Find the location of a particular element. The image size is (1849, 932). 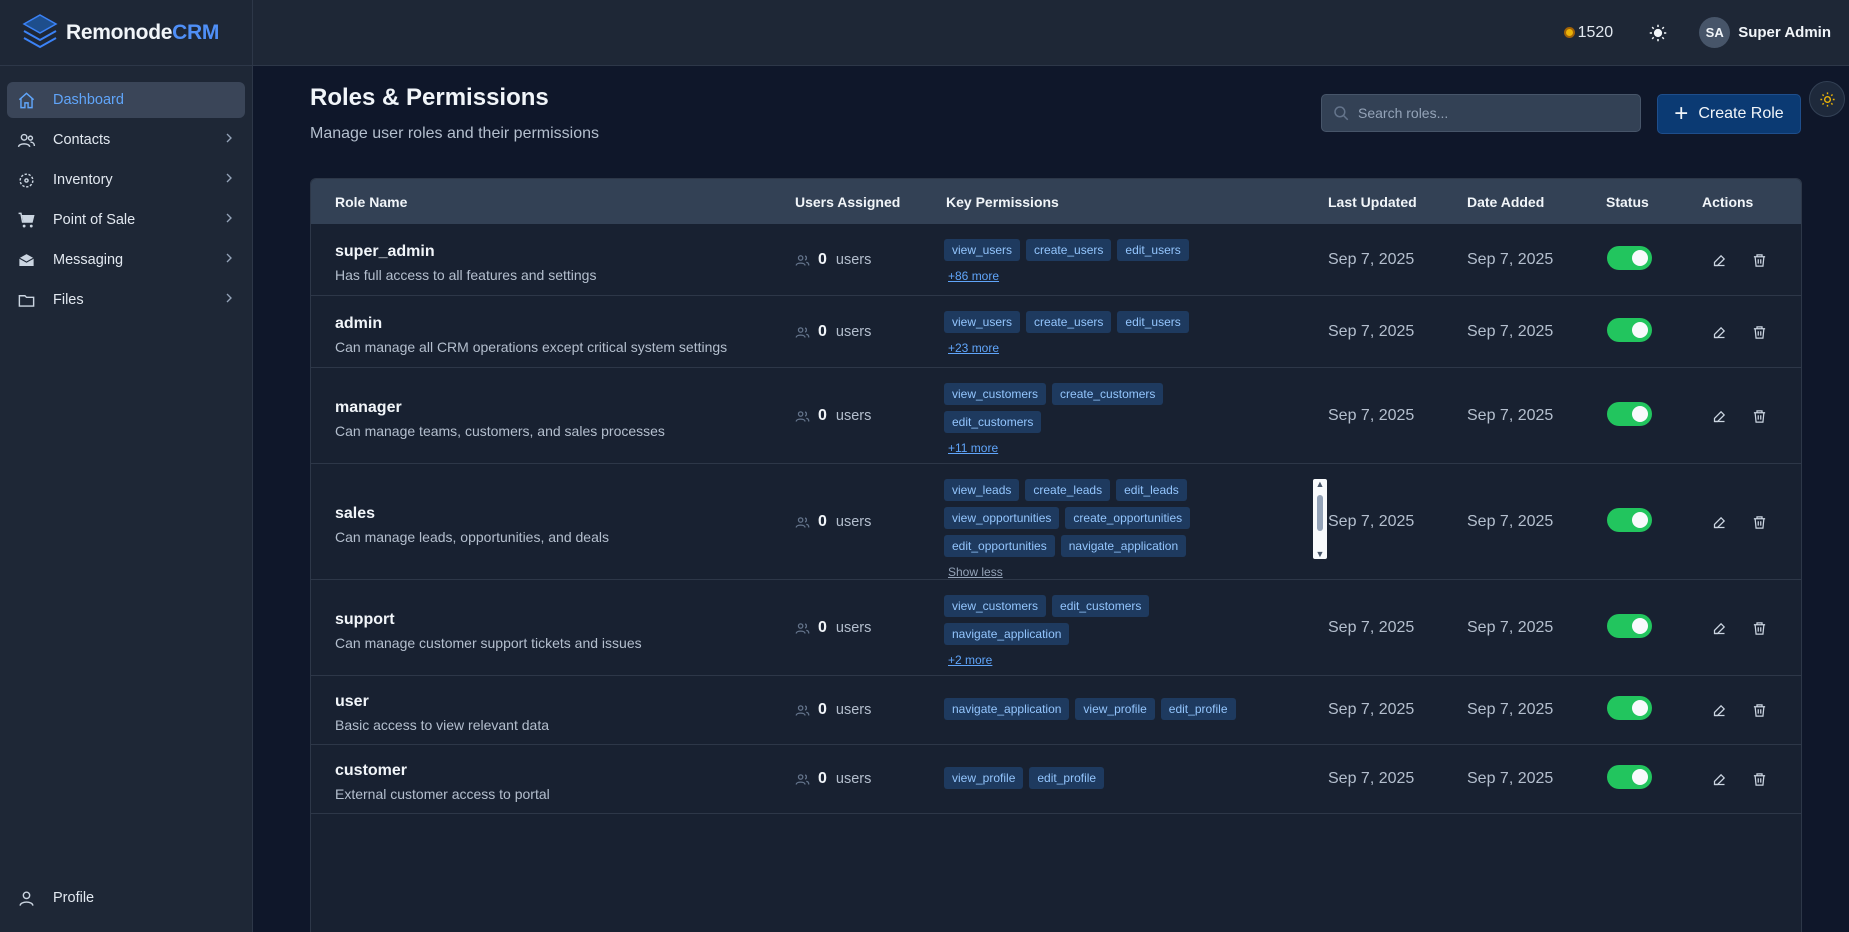

sidebar-item-label: Files is located at coordinates (68, 300).